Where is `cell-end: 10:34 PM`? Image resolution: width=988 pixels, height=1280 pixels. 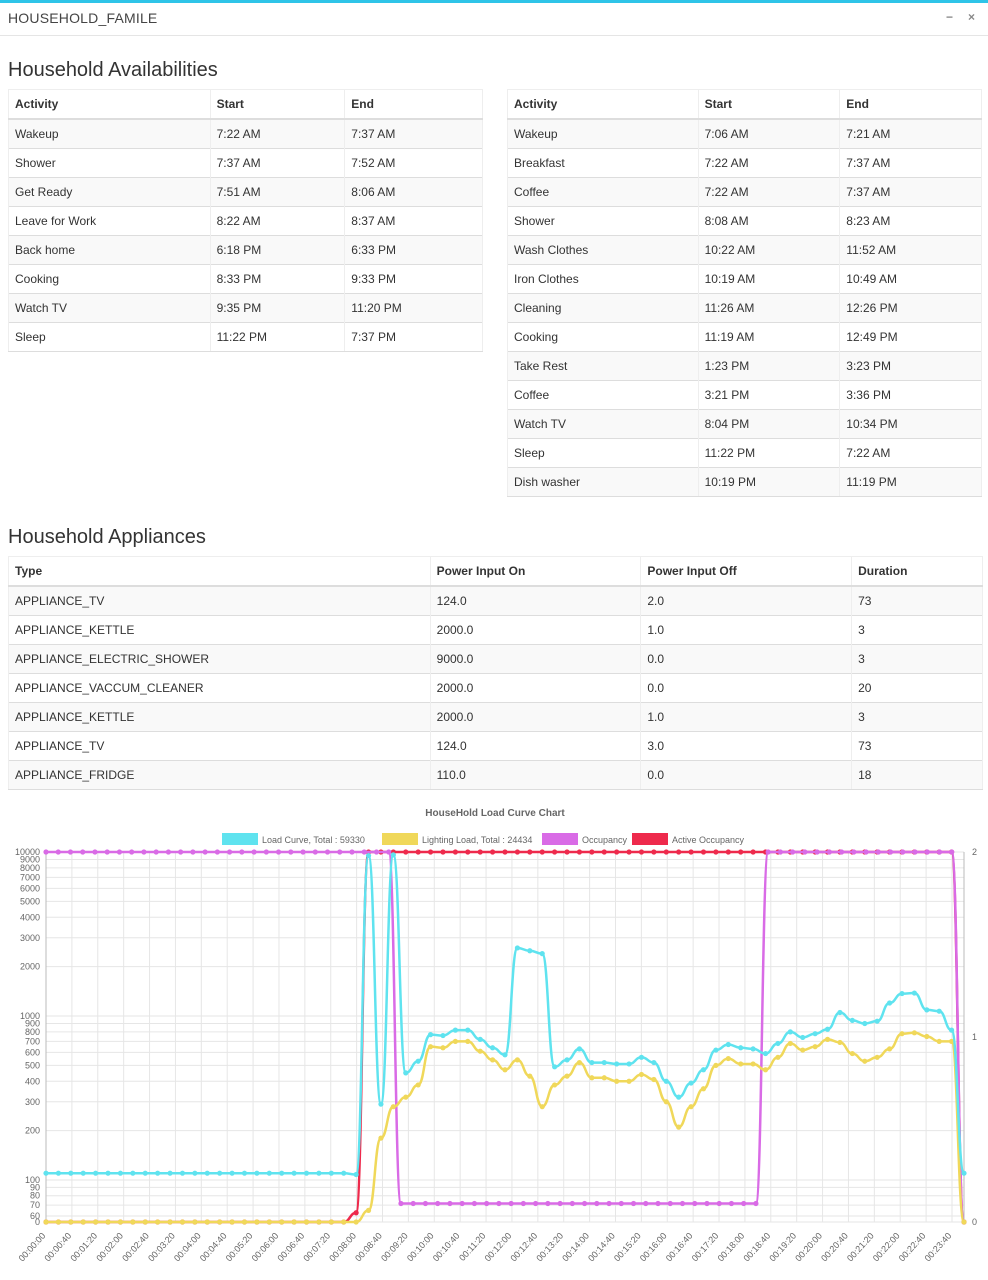
cell-end: 10:34 PM is located at coordinates (910, 424).